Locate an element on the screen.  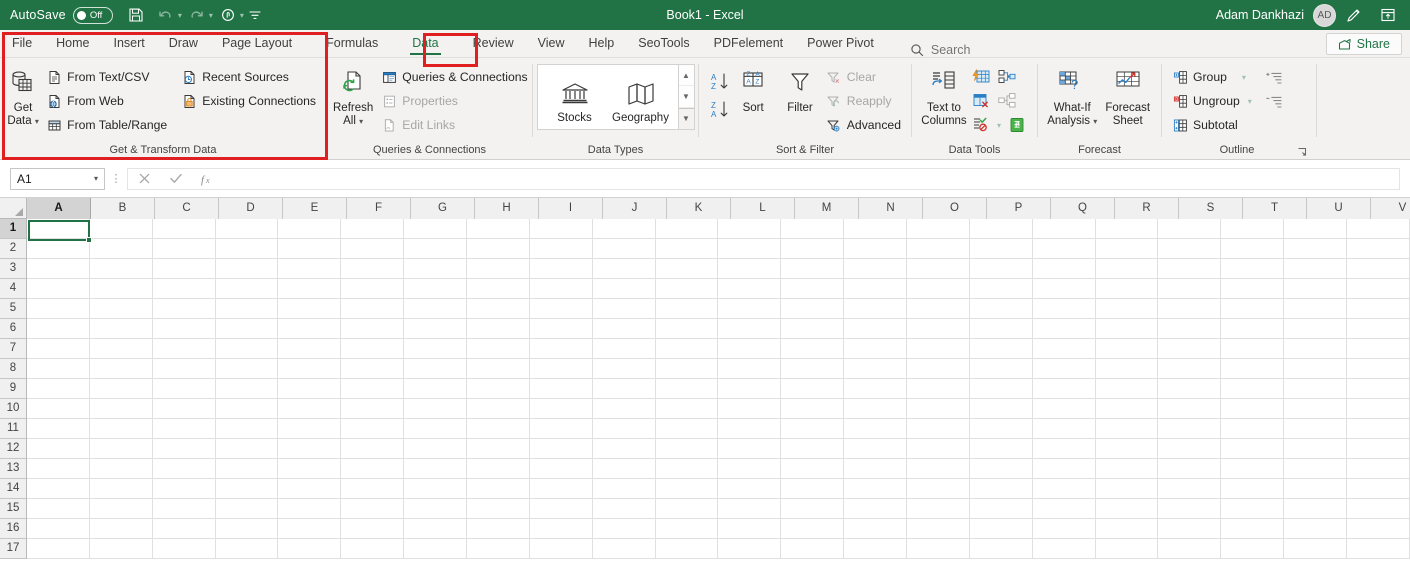
cell-U13 is located at coordinates (1316, 469).